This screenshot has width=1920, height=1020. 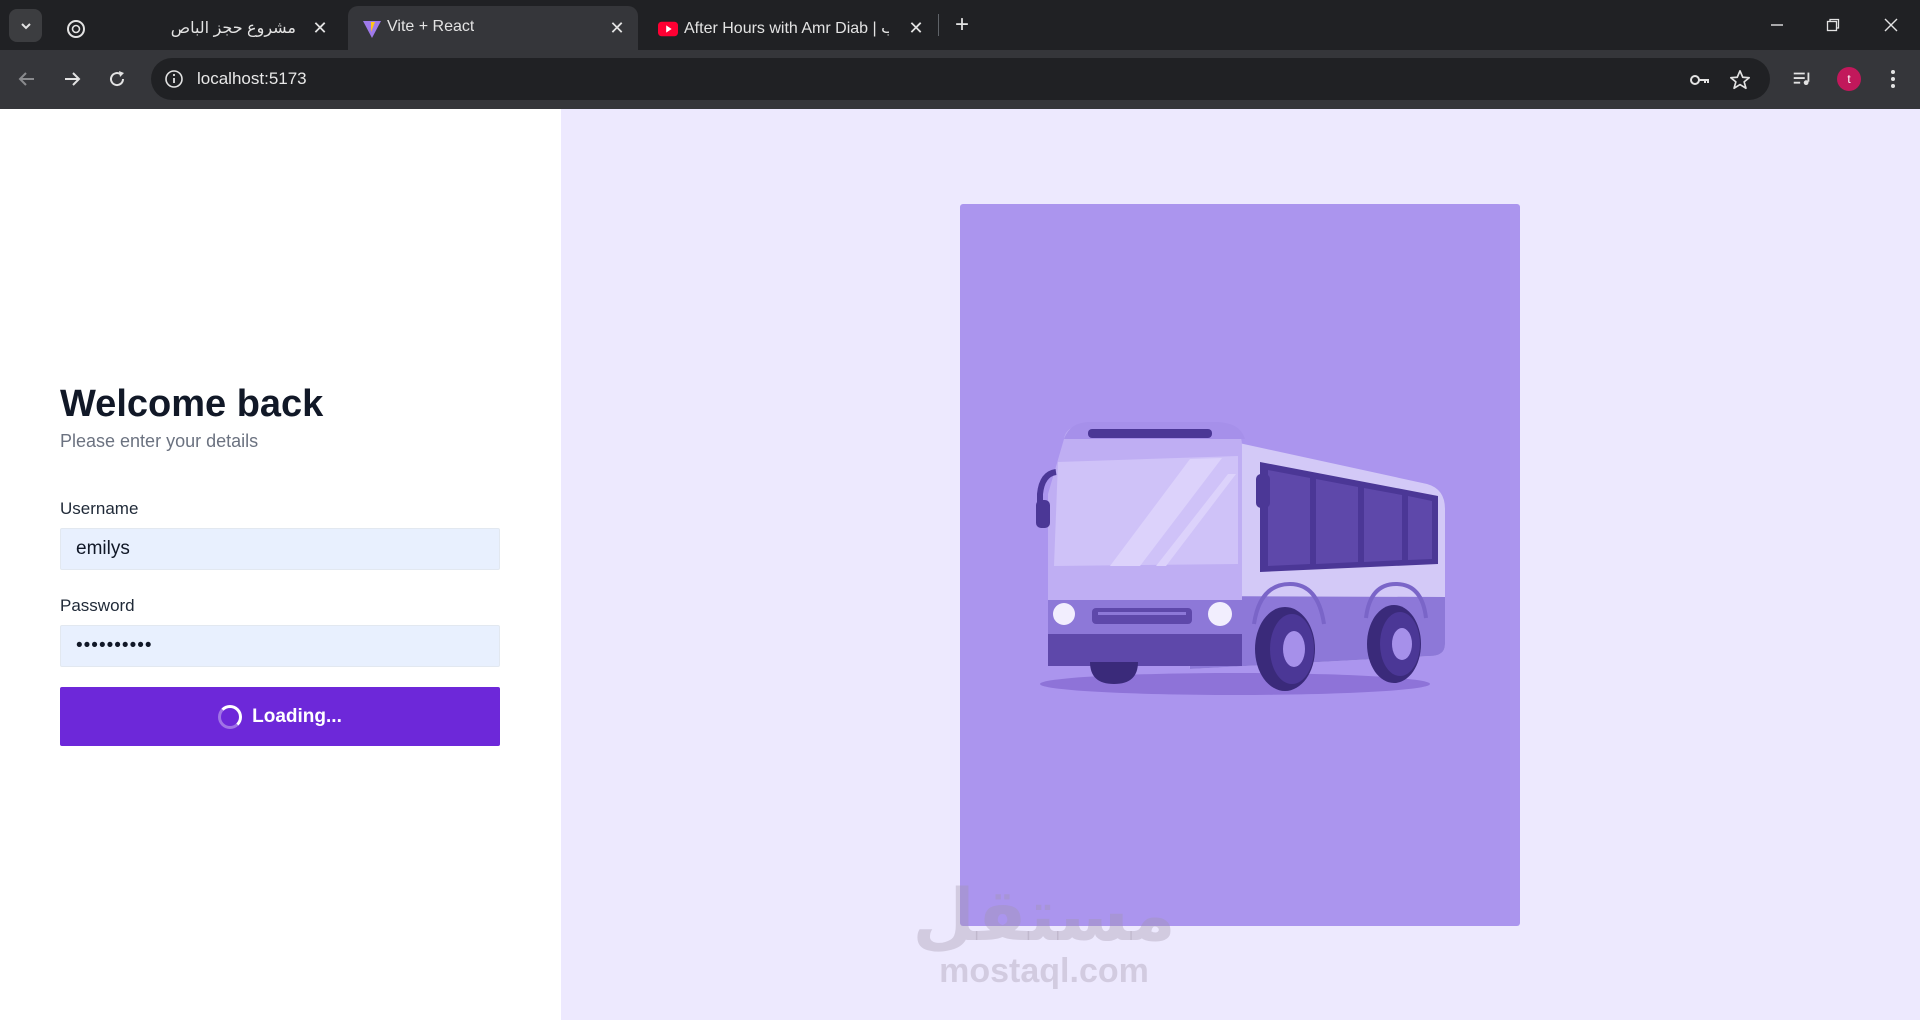 What do you see at coordinates (252, 79) in the screenshot?
I see `url-text: localhost:5173` at bounding box center [252, 79].